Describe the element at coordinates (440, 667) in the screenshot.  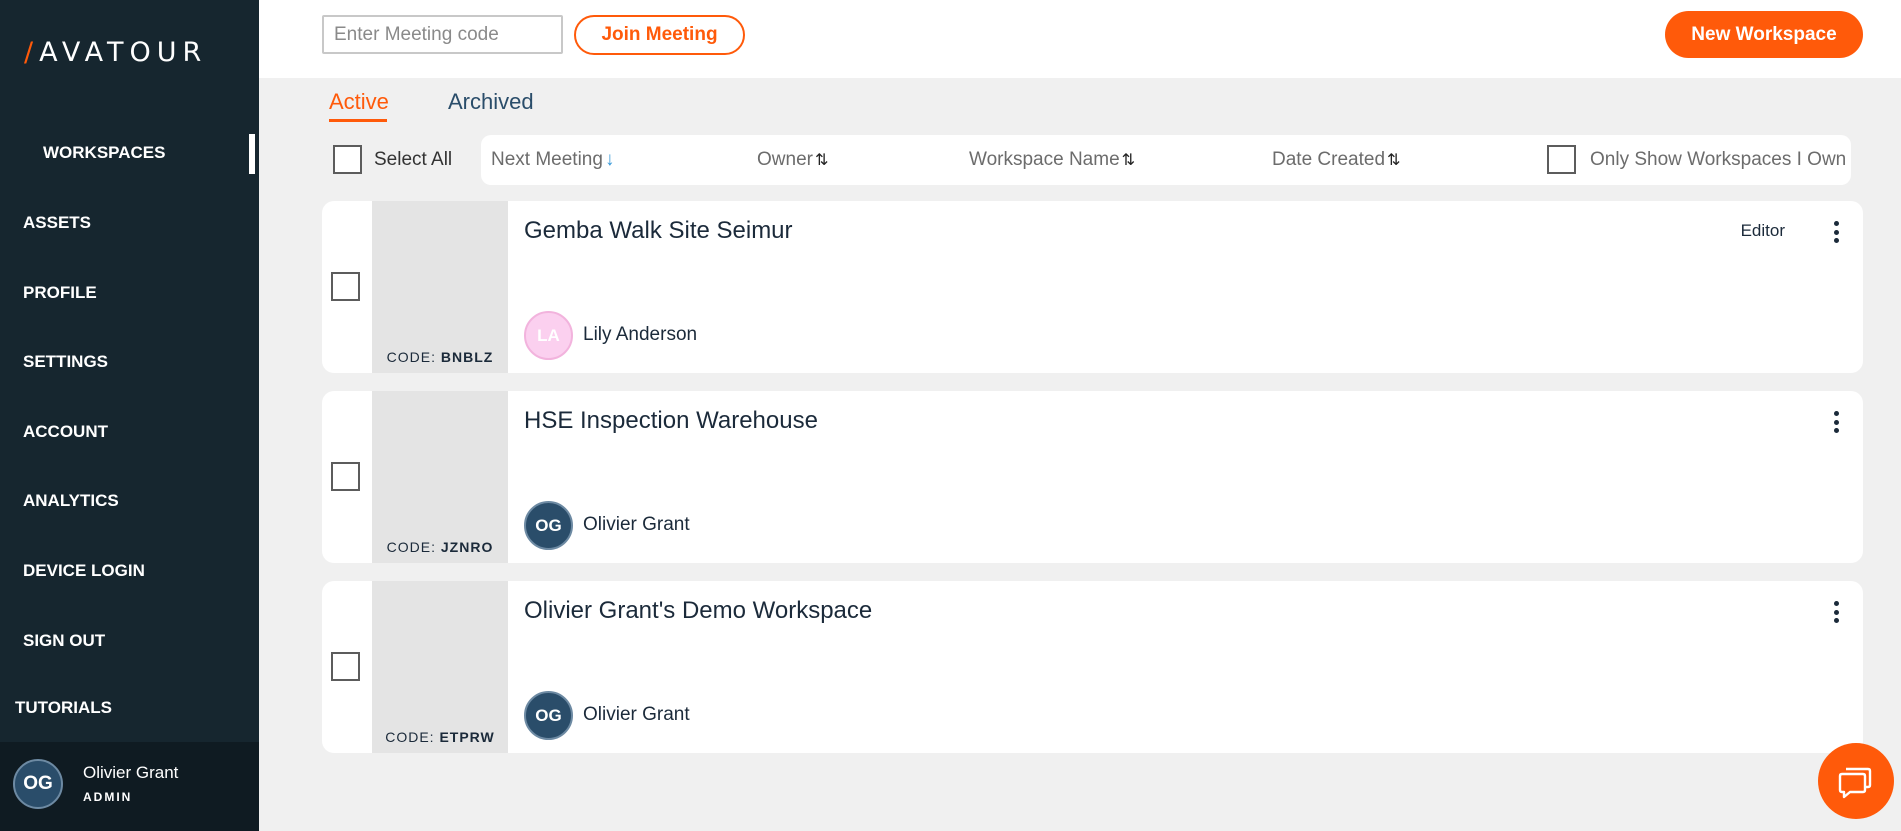
I see `workspace-thumbnail: CODE: ETPRW` at that location.